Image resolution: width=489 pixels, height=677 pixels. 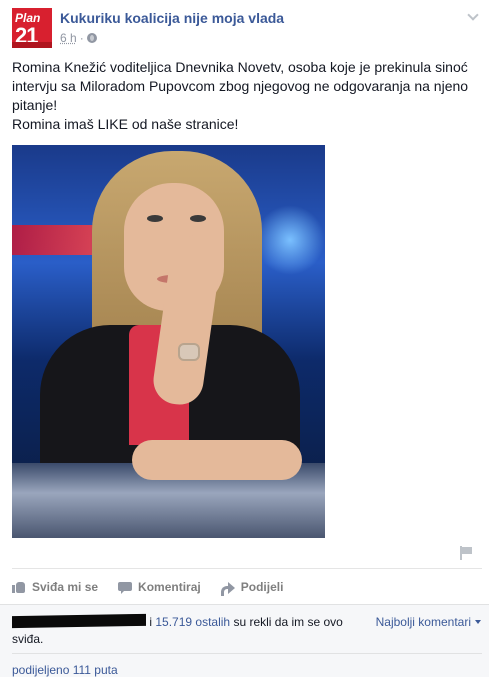 What do you see at coordinates (473, 17) in the screenshot?
I see `chevron-down-icon` at bounding box center [473, 17].